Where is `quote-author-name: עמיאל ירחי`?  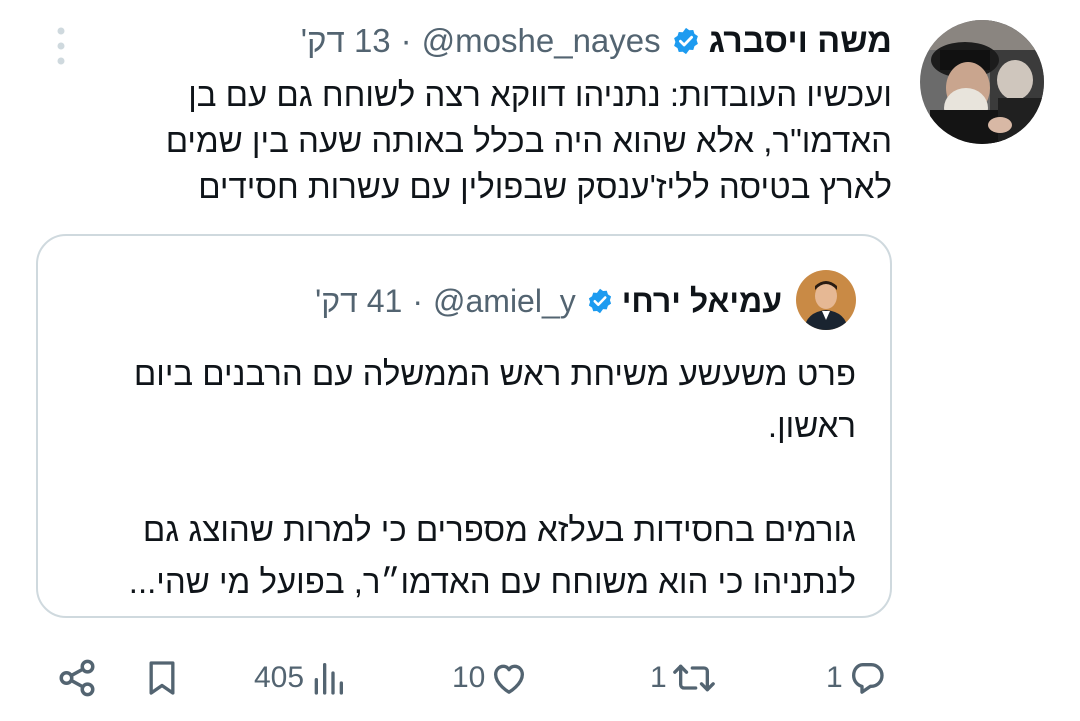
quote-author-name: עמיאל ירחי is located at coordinates (702, 301).